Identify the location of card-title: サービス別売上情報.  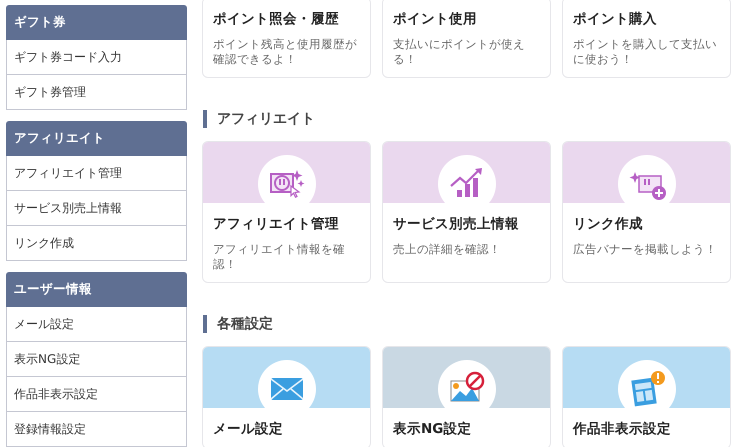
(456, 224).